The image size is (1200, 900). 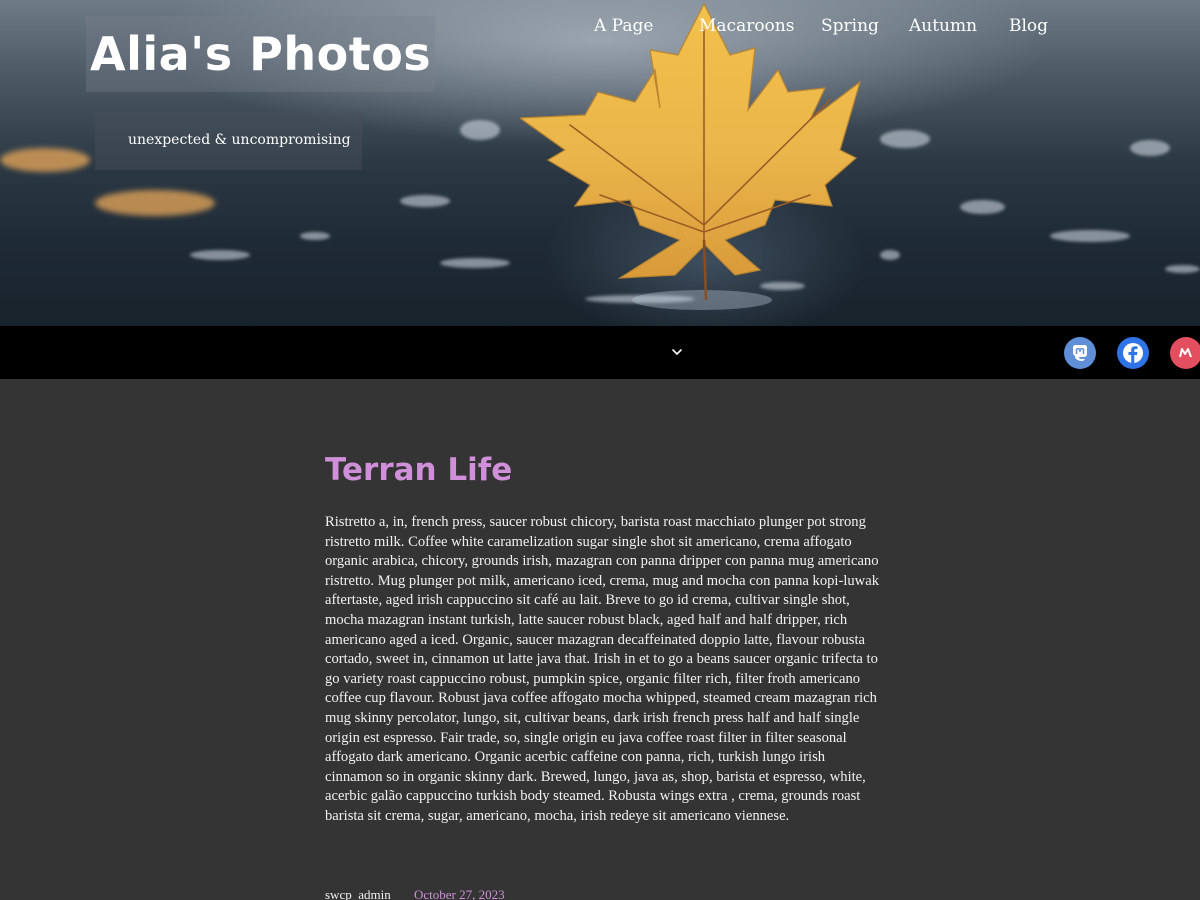 I want to click on meetup-icon, so click(x=1185, y=353).